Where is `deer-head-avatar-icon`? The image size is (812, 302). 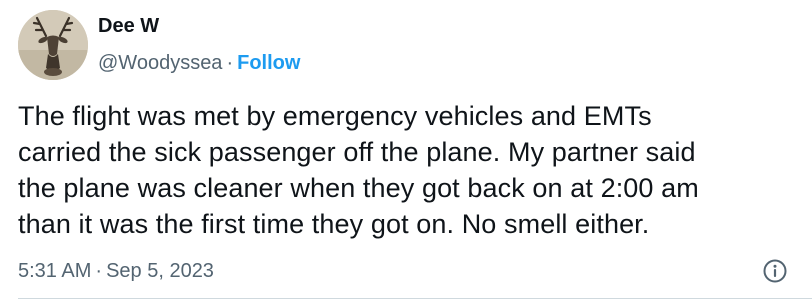 deer-head-avatar-icon is located at coordinates (53, 45).